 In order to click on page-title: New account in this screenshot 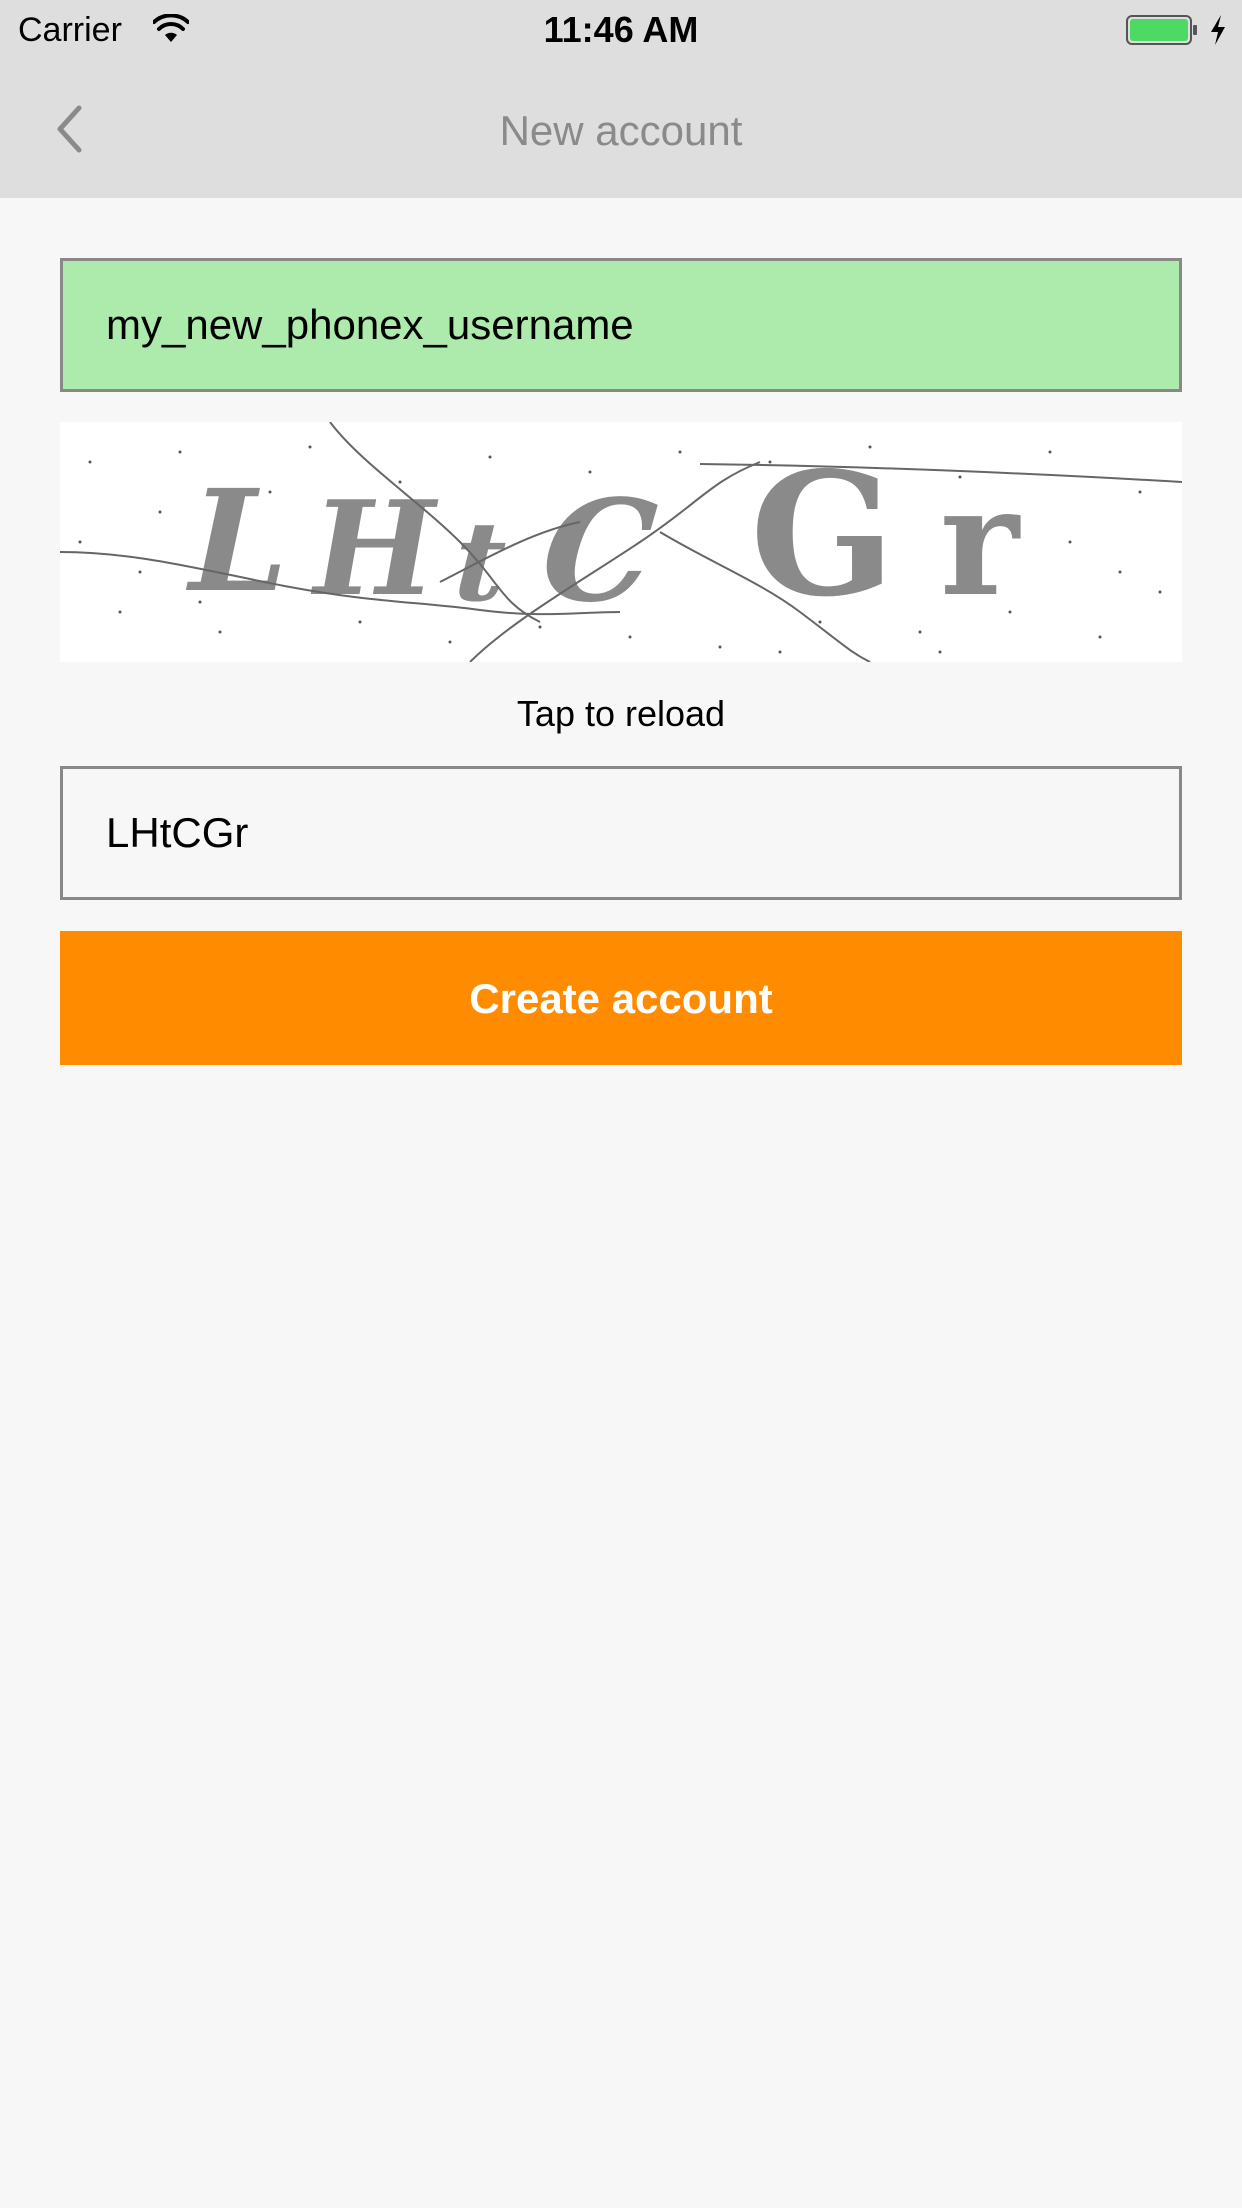, I will do `click(621, 130)`.